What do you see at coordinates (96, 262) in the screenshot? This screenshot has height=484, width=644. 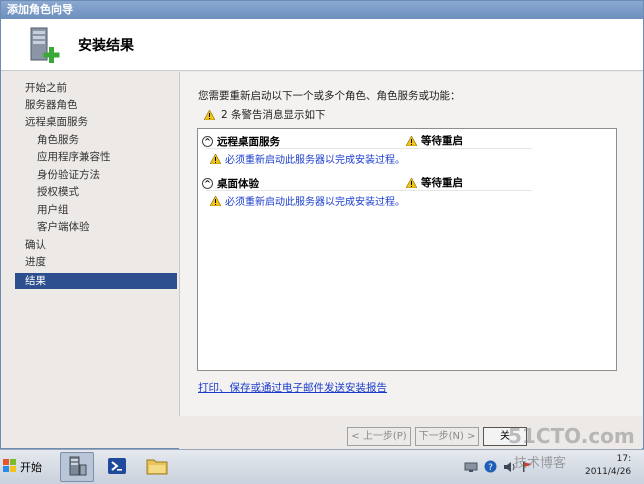 I see `nav-step-progress: 进度` at bounding box center [96, 262].